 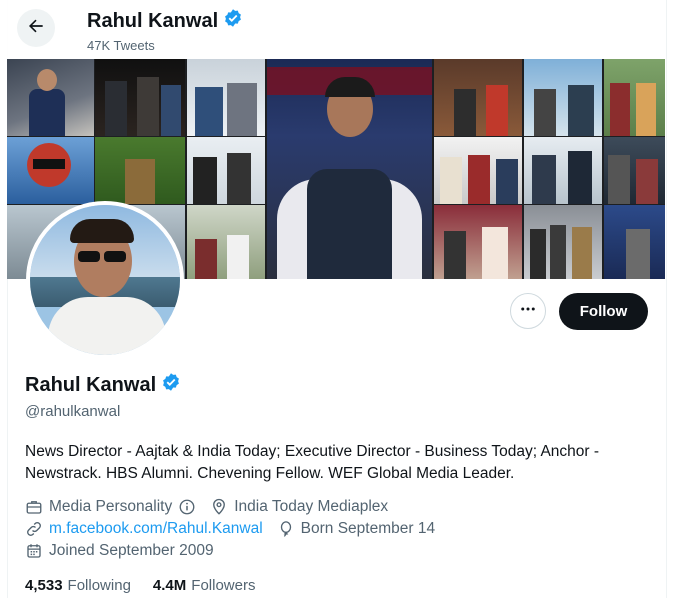 I want to click on more-horizontal-icon, so click(x=528, y=311).